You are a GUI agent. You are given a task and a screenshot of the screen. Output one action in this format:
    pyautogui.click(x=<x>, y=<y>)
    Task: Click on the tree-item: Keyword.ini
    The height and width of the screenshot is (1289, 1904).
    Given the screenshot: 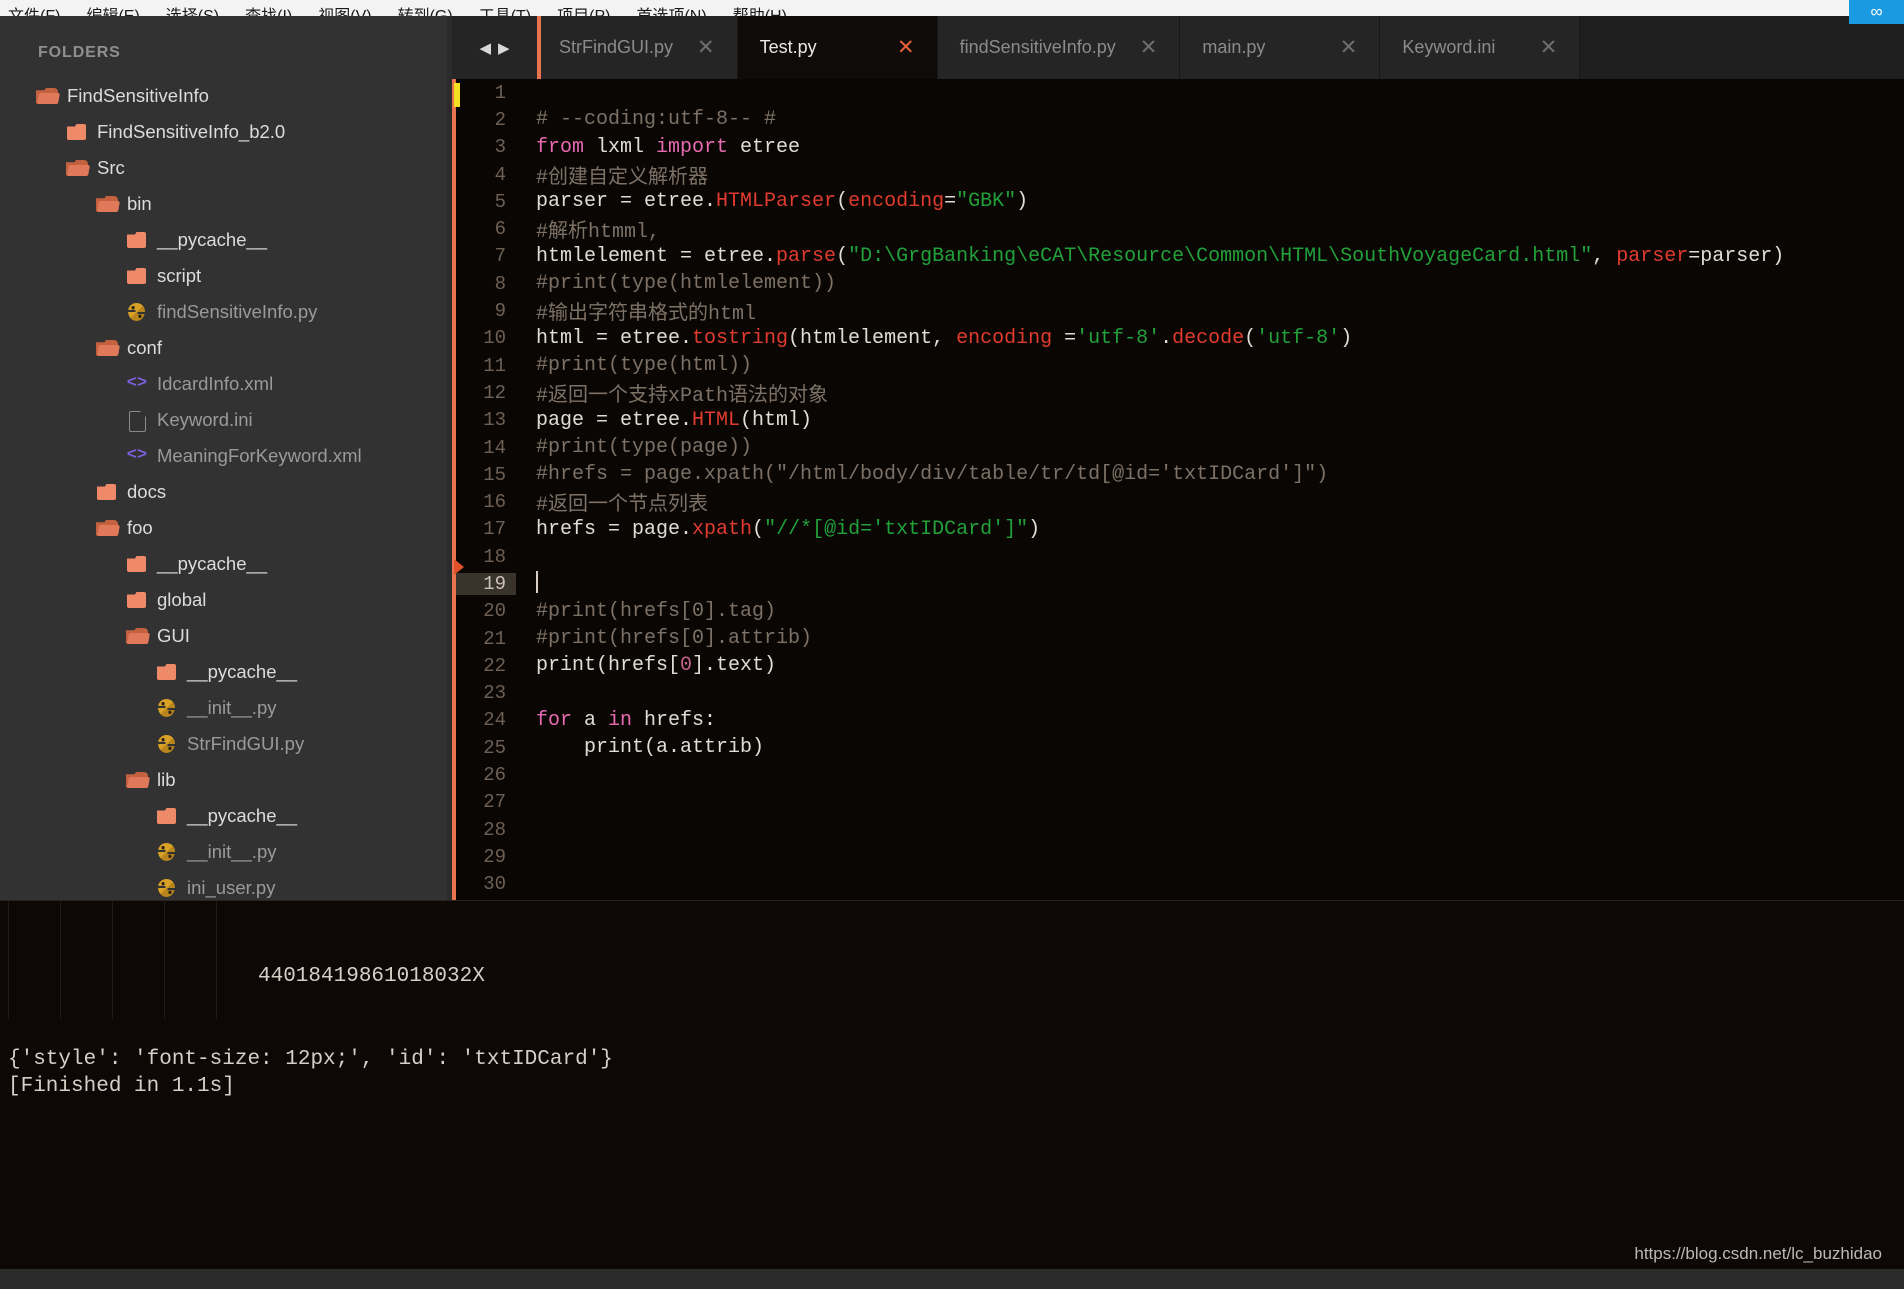 What is the action you would take?
    pyautogui.click(x=226, y=420)
    